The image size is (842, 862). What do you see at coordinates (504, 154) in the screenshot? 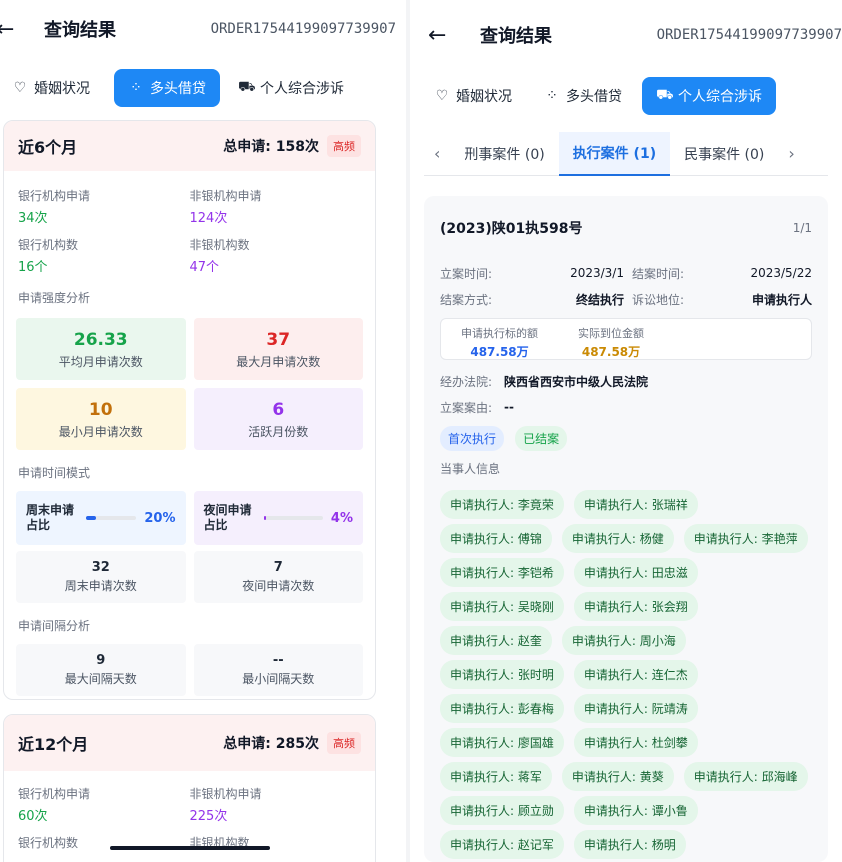
I see `tab-criminal: 刑事案件 (0)` at bounding box center [504, 154].